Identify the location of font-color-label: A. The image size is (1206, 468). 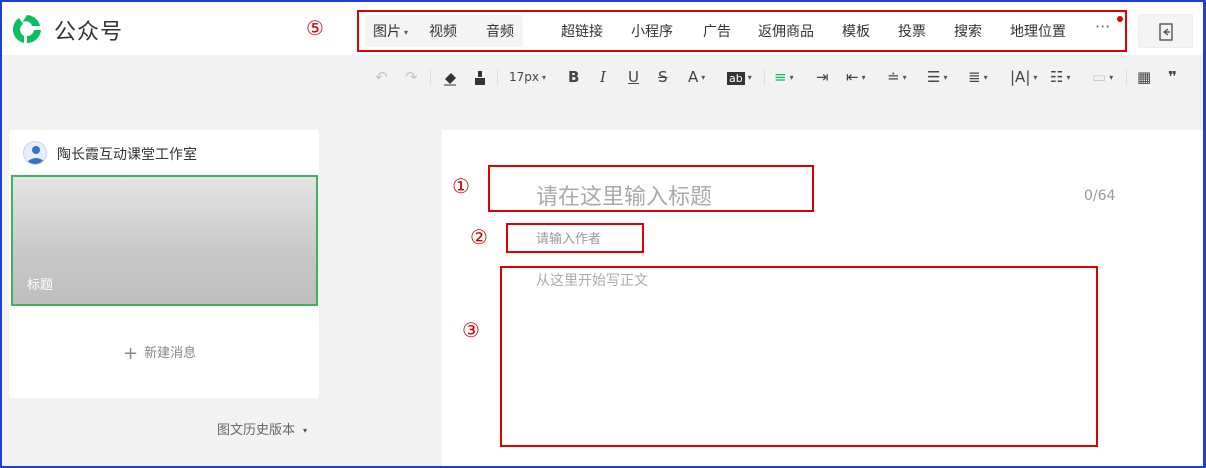
(693, 77).